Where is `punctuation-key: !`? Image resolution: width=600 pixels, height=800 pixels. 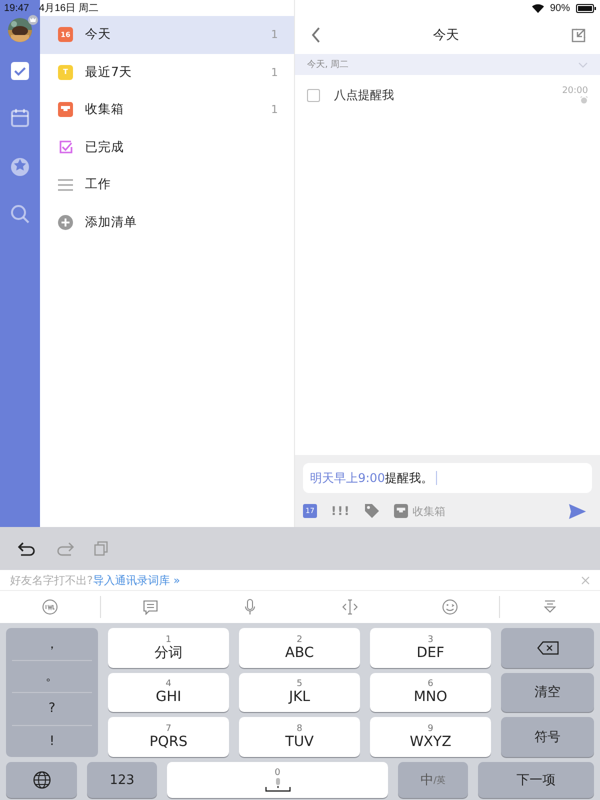
punctuation-key: ! is located at coordinates (52, 741).